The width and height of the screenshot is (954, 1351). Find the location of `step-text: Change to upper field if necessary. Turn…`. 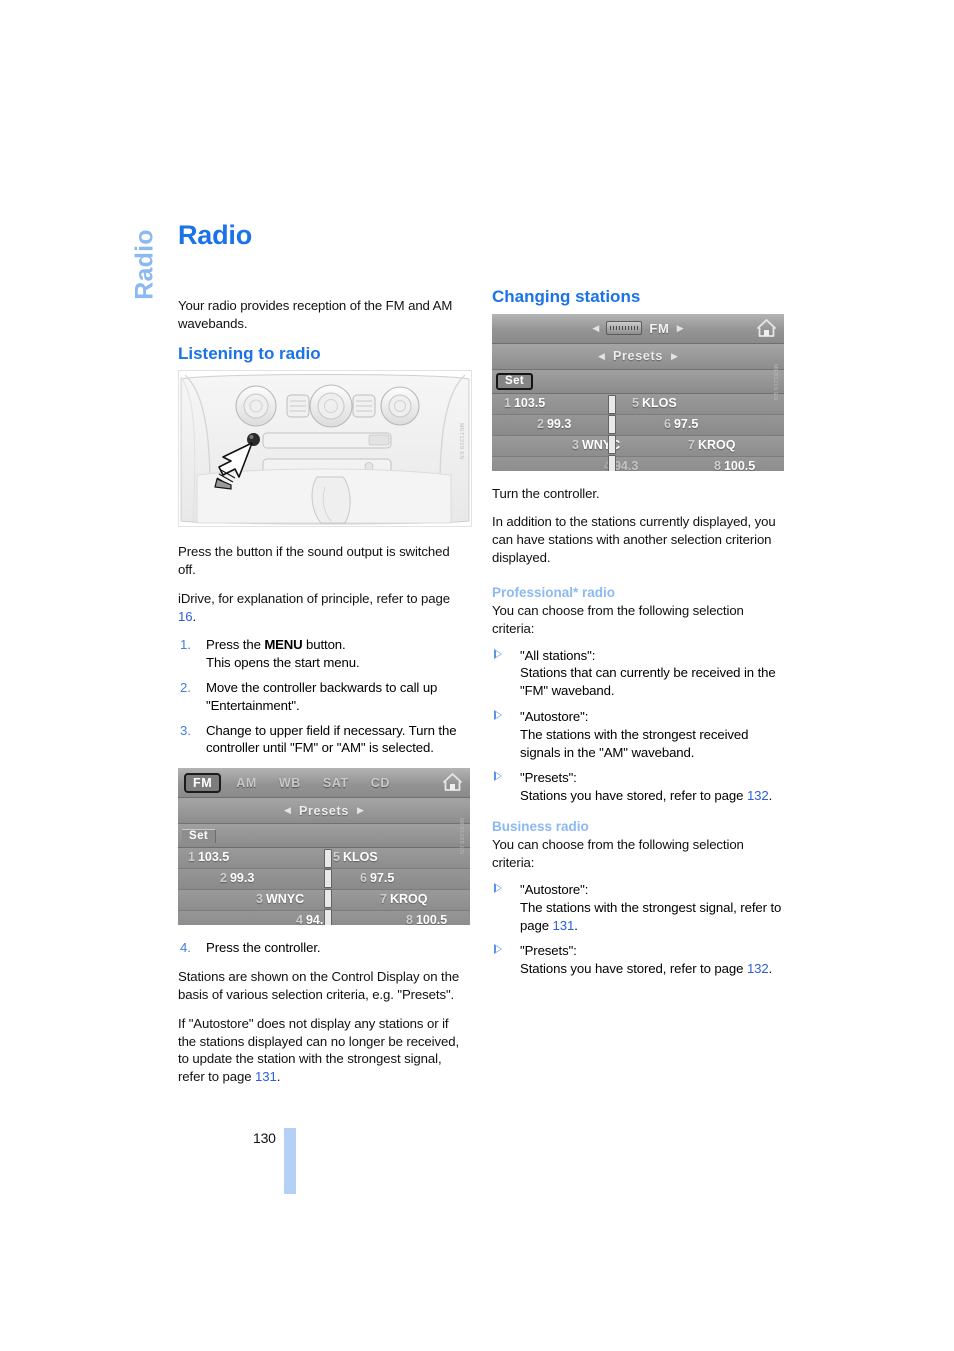

step-text: Change to upper field if necessary. Turn… is located at coordinates (331, 739).